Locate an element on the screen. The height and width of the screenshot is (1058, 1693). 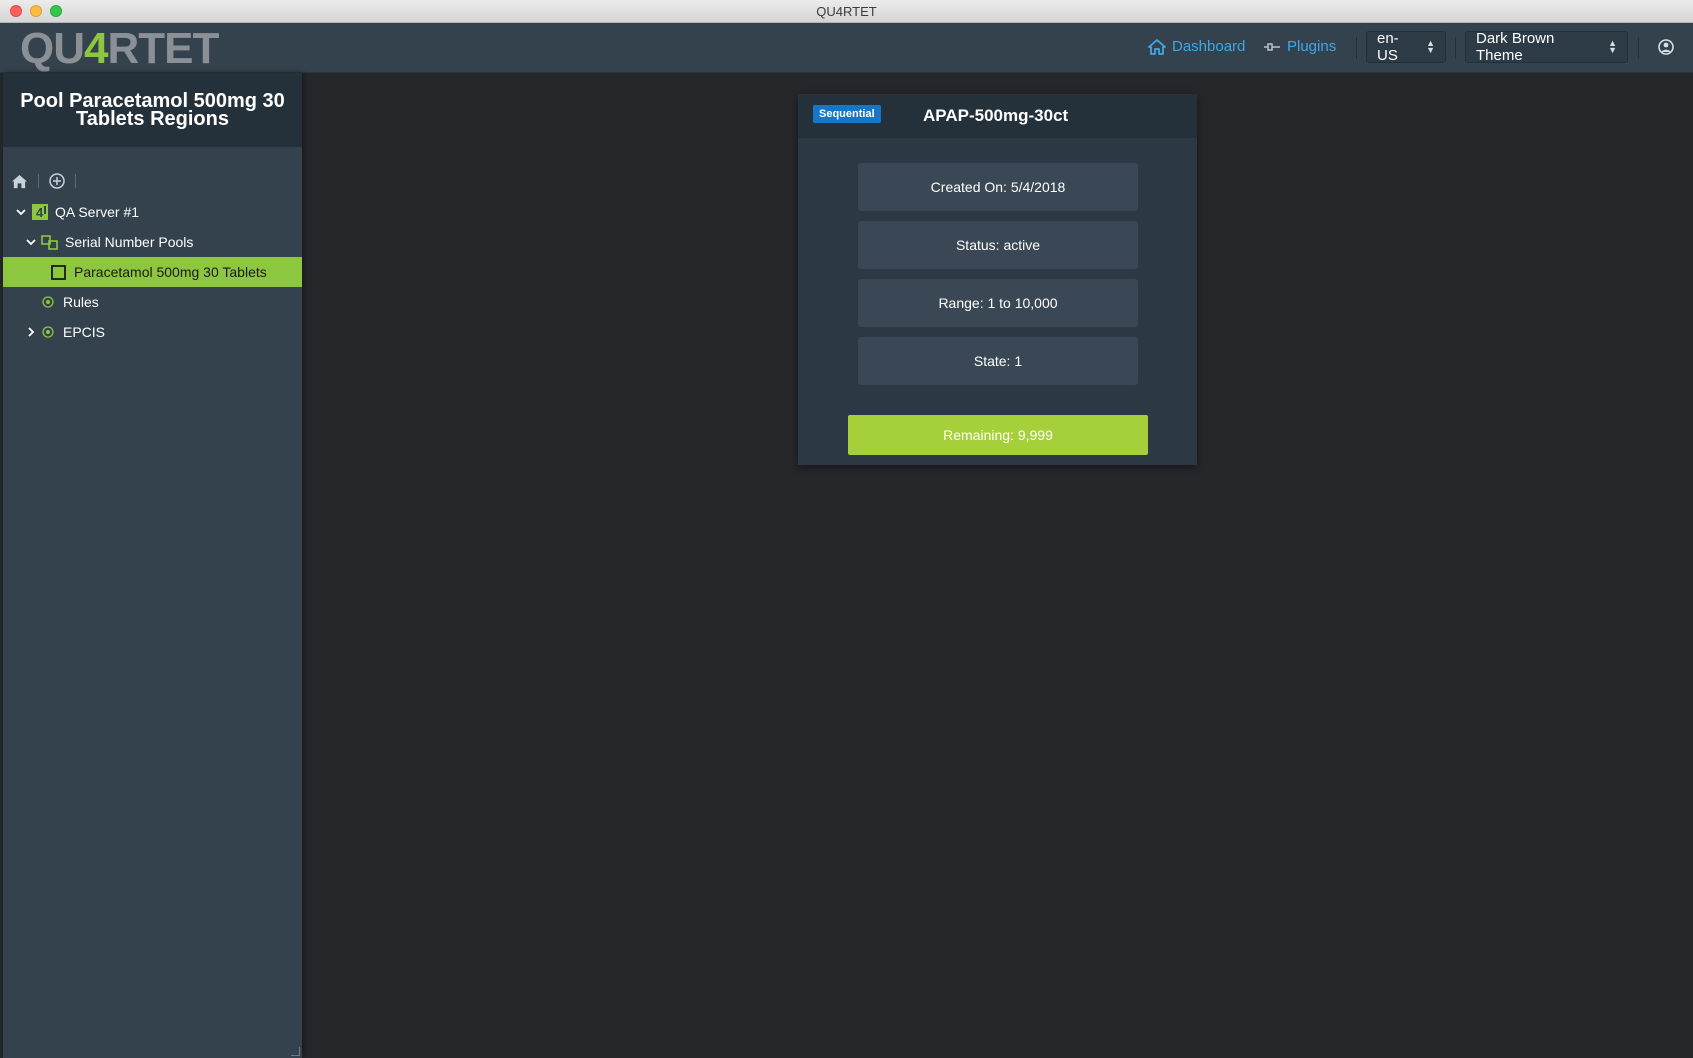
created-on-field: Created On: 5/4/2018 is located at coordinates (998, 187).